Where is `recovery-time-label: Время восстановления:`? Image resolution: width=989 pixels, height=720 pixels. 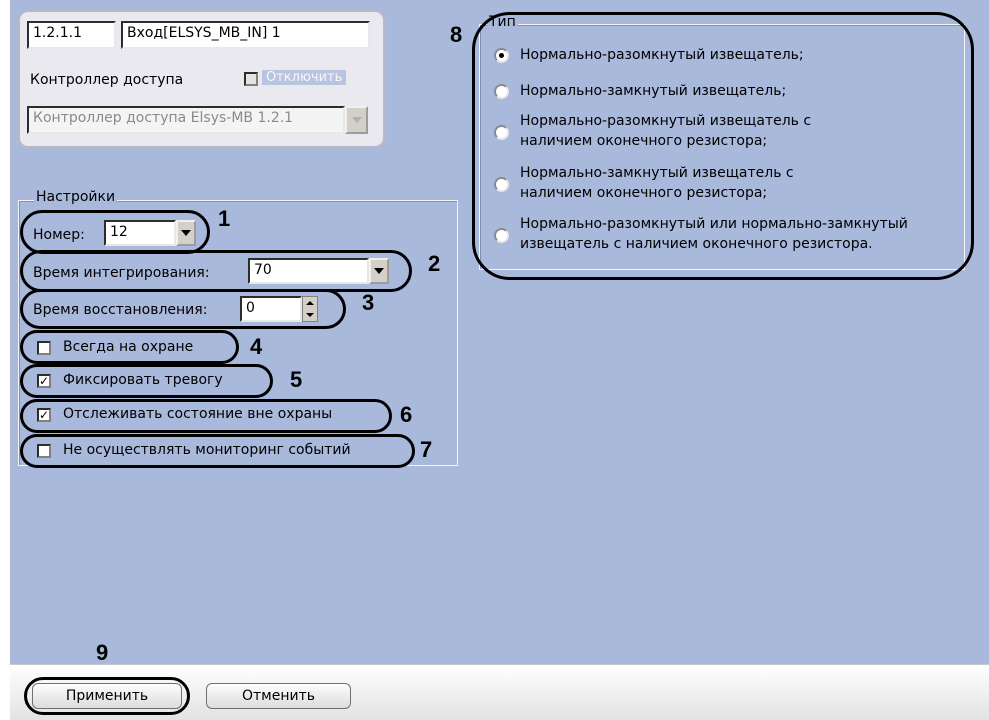 recovery-time-label: Время восстановления: is located at coordinates (120, 310).